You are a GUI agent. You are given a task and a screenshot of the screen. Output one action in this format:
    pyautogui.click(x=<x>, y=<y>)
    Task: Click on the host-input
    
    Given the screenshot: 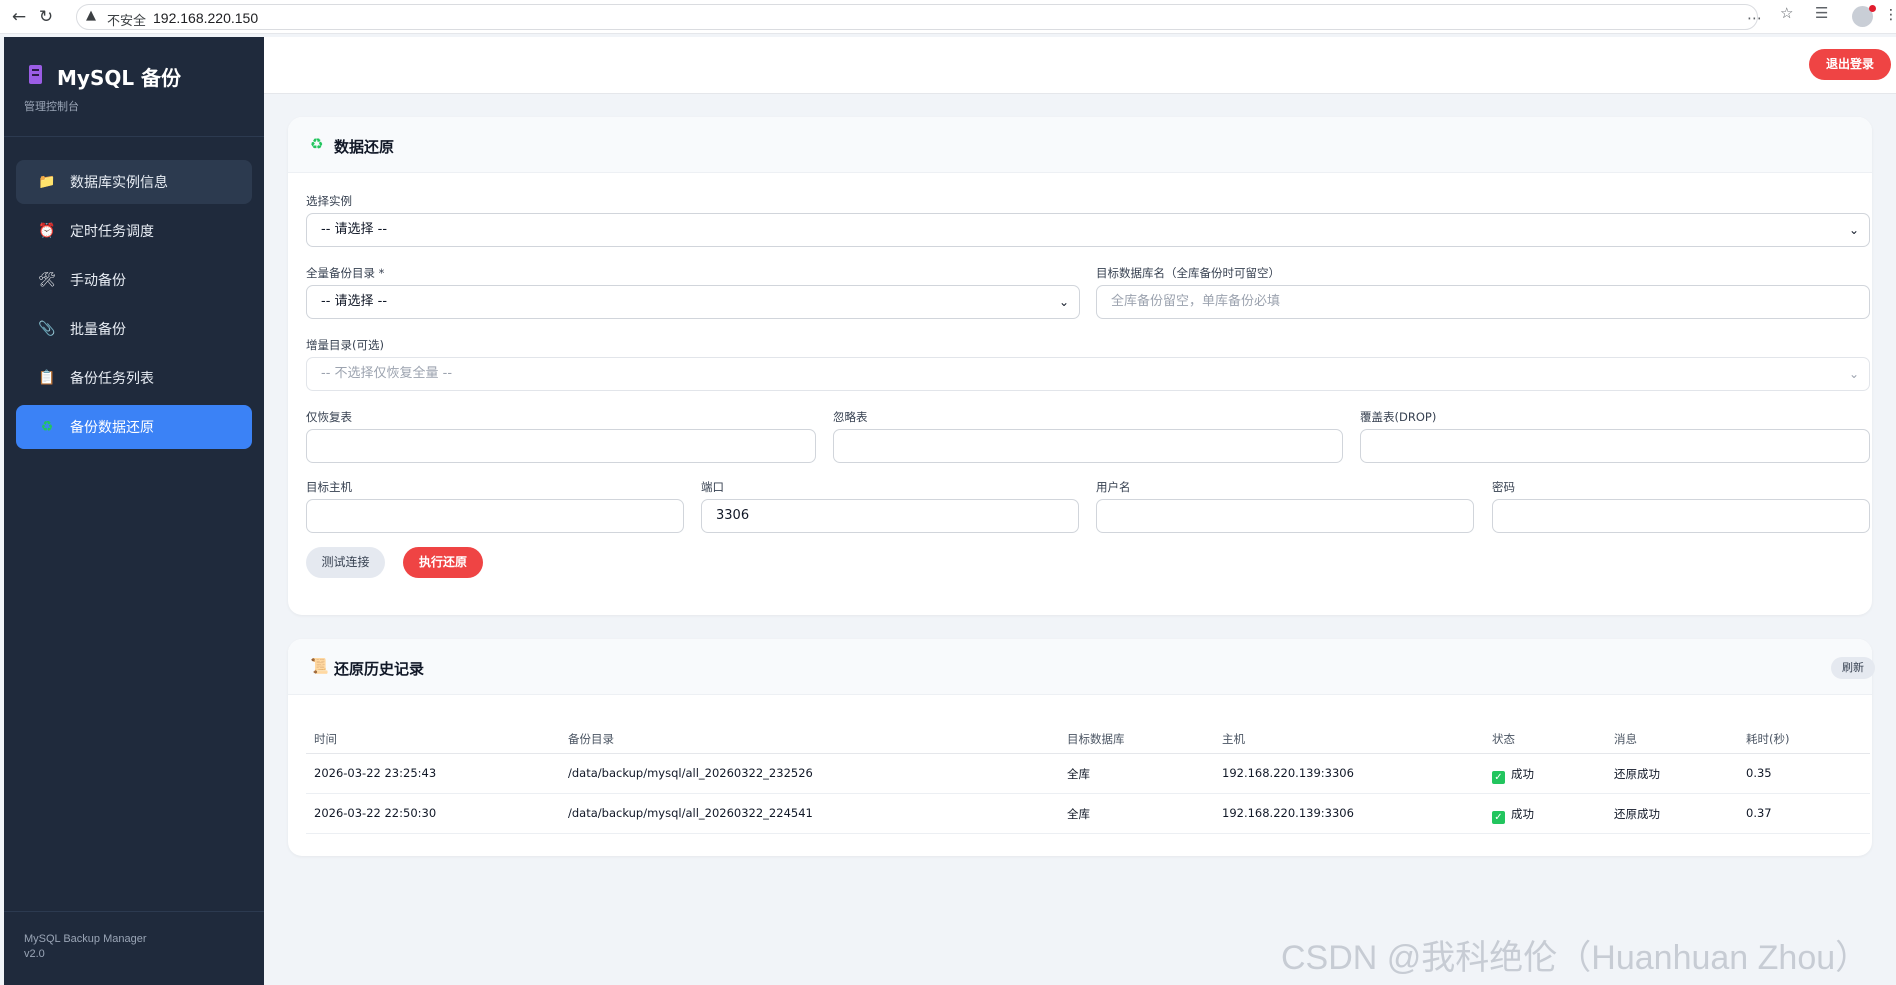 What is the action you would take?
    pyautogui.click(x=495, y=516)
    